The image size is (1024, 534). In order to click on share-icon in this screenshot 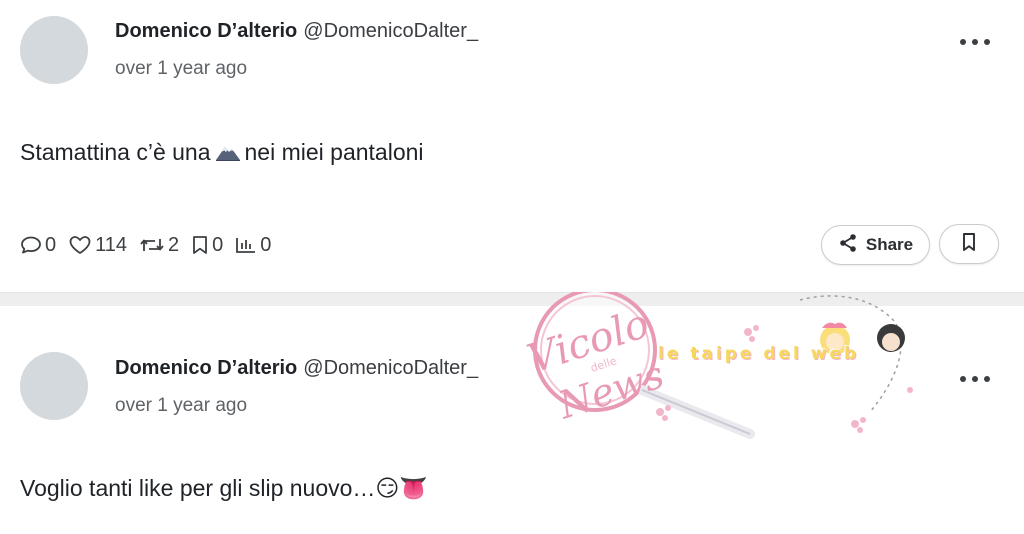, I will do `click(848, 245)`.